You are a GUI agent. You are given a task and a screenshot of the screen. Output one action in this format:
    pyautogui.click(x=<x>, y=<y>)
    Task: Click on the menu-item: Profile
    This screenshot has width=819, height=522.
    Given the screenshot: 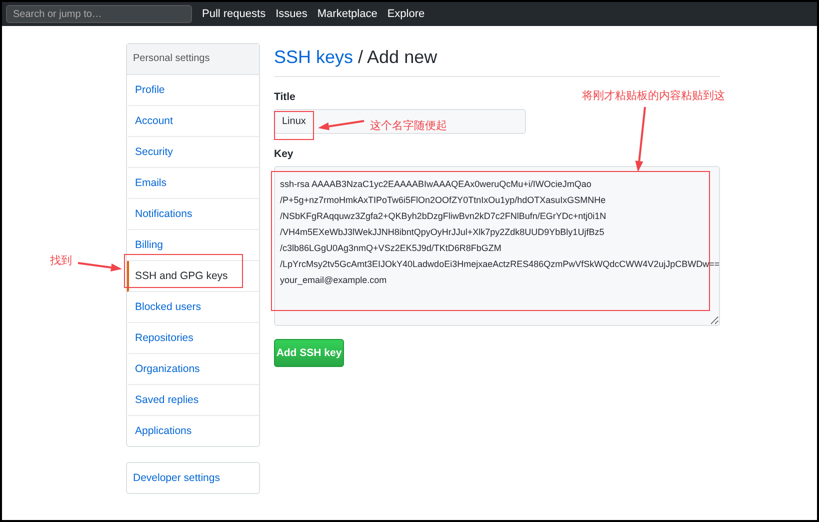 What is the action you would take?
    pyautogui.click(x=193, y=90)
    